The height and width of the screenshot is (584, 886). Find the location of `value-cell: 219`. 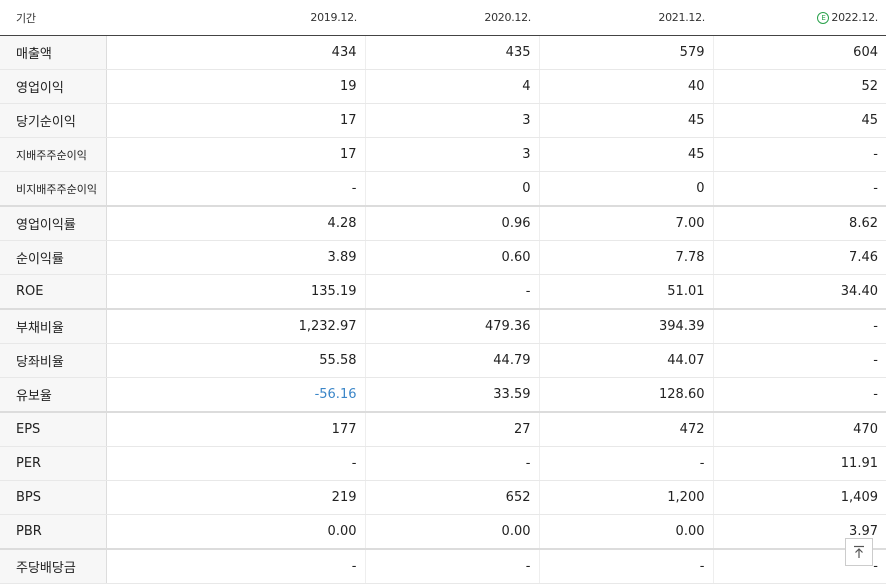

value-cell: 219 is located at coordinates (235, 497).